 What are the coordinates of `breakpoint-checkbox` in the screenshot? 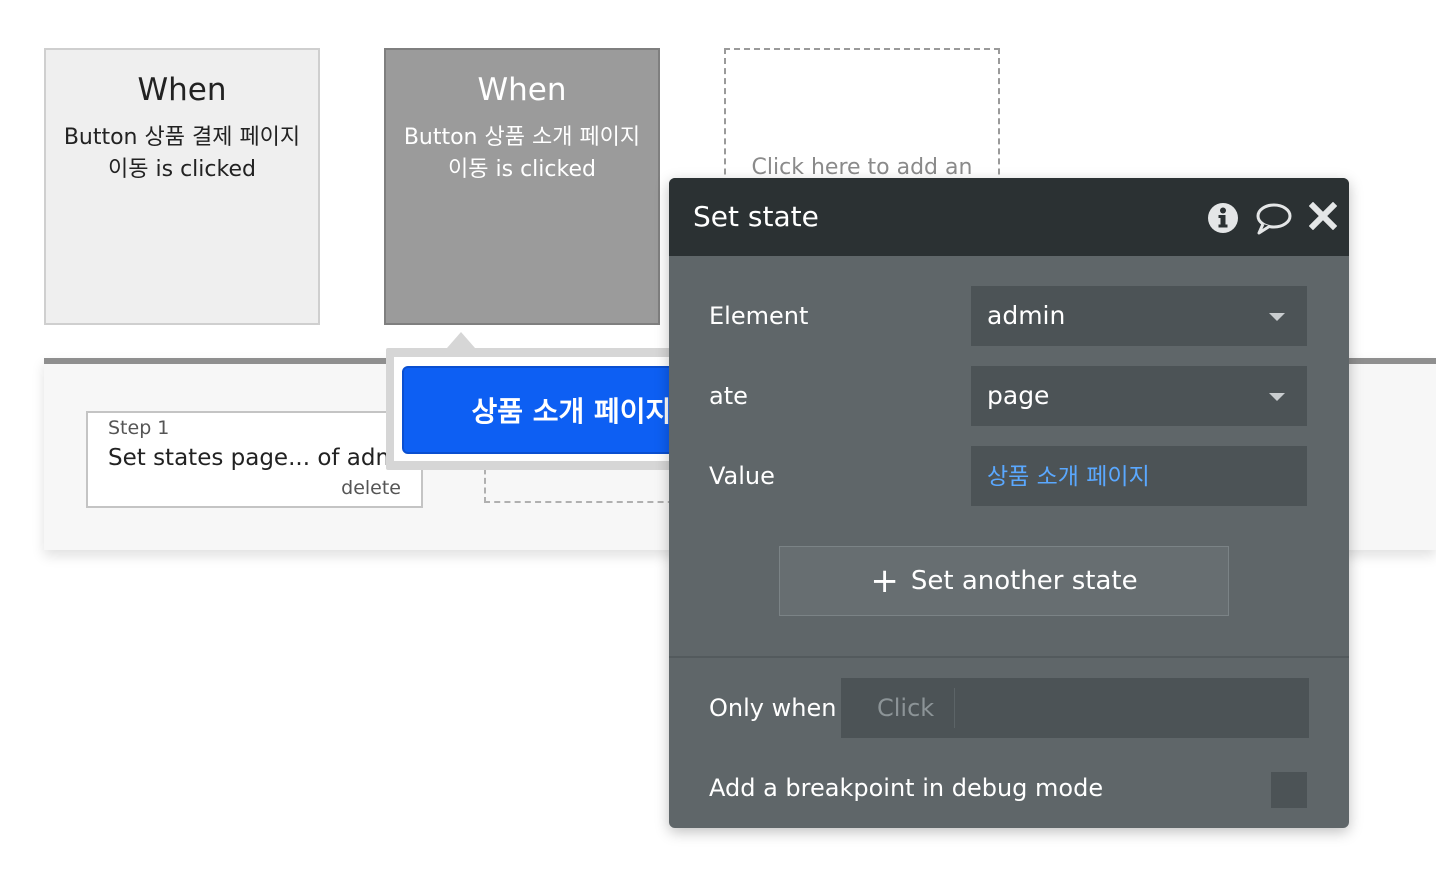 It's located at (1289, 790).